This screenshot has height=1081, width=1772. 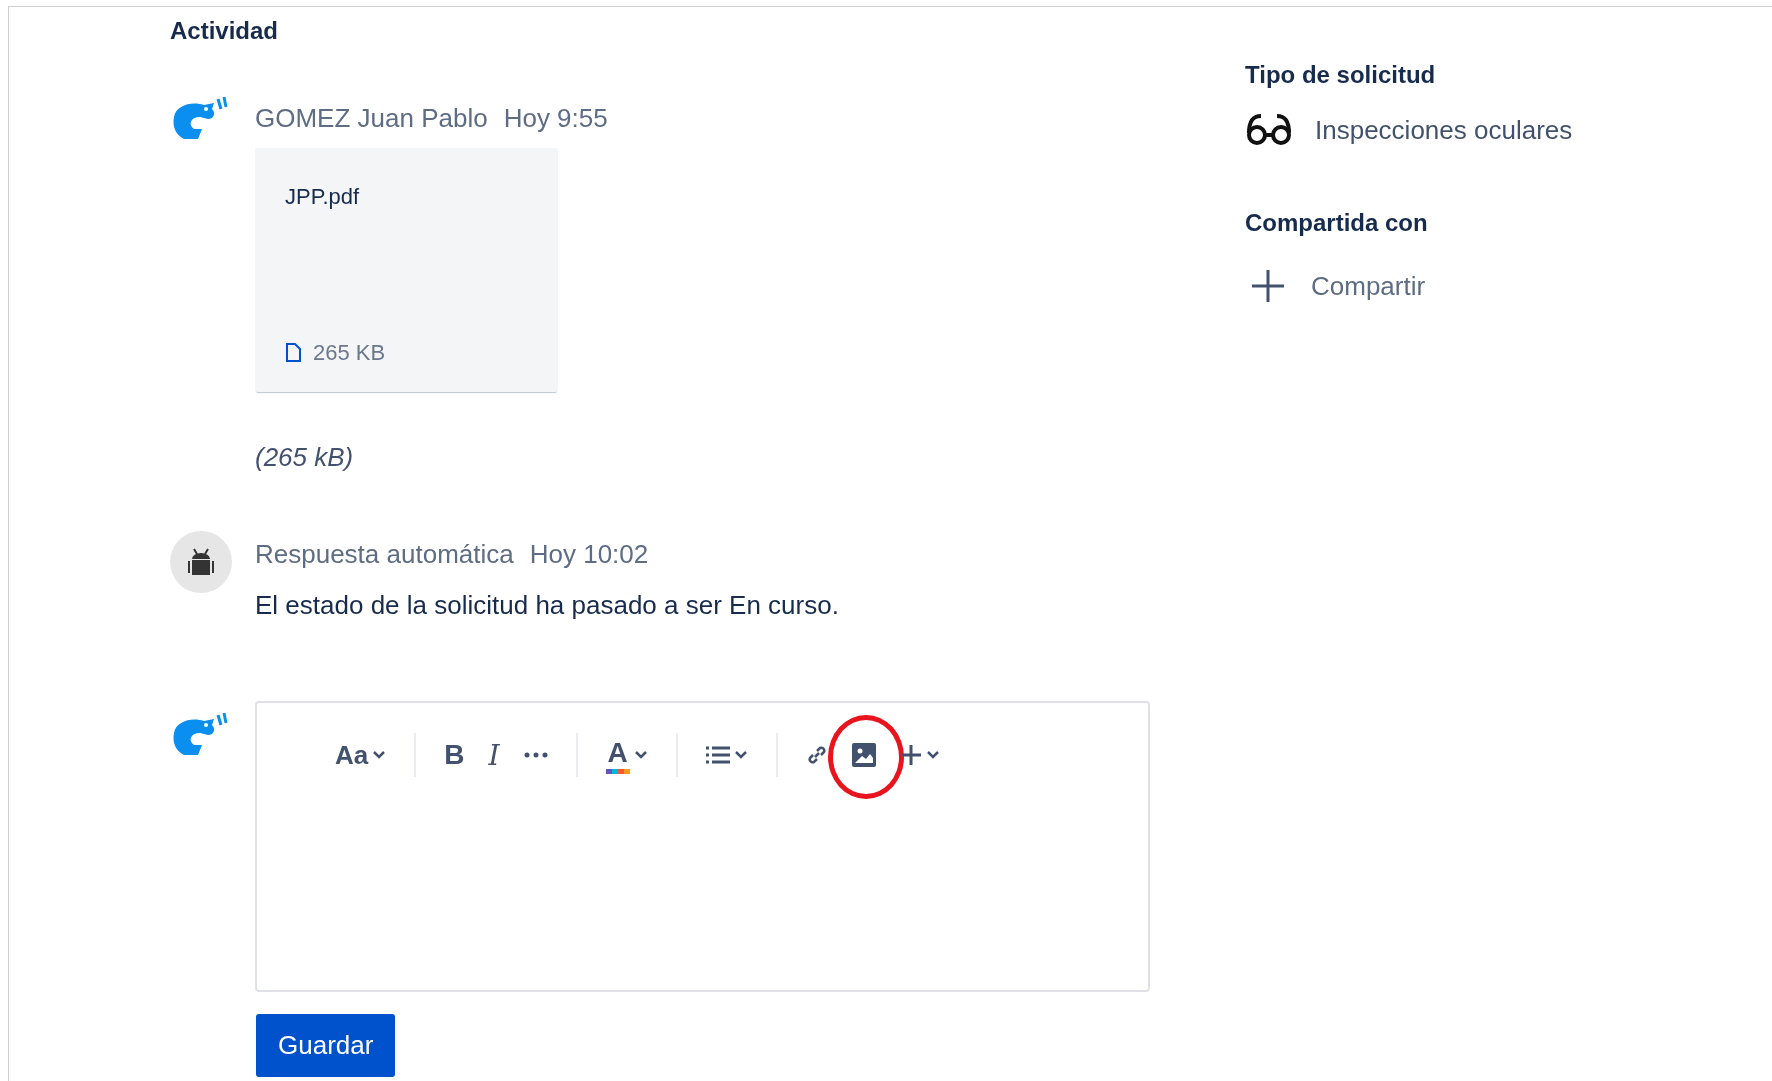 I want to click on attachment-note: (265 kB), so click(x=305, y=457).